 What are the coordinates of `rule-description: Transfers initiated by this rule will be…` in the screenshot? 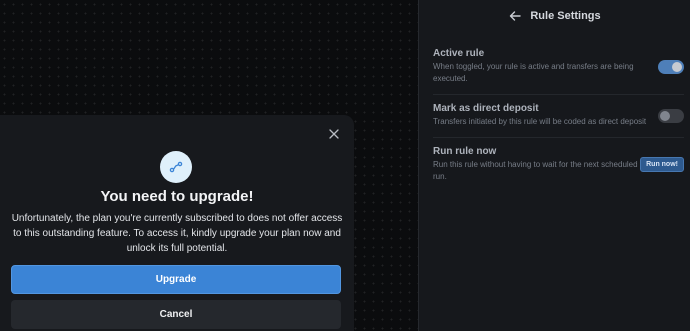 It's located at (540, 121).